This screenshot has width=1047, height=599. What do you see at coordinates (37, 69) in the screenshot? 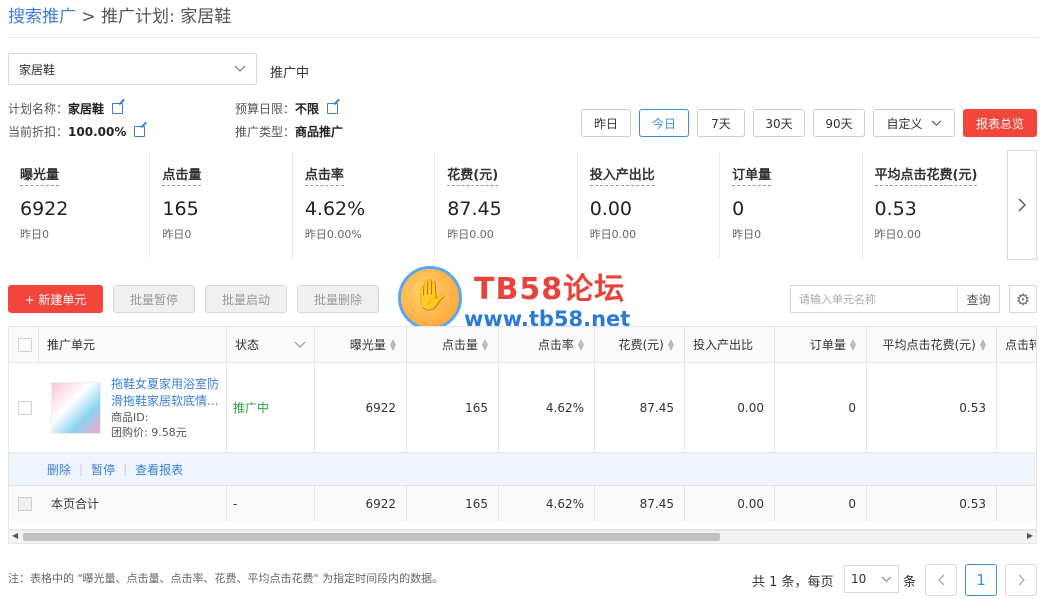
I see `plan-select-value: 家居鞋` at bounding box center [37, 69].